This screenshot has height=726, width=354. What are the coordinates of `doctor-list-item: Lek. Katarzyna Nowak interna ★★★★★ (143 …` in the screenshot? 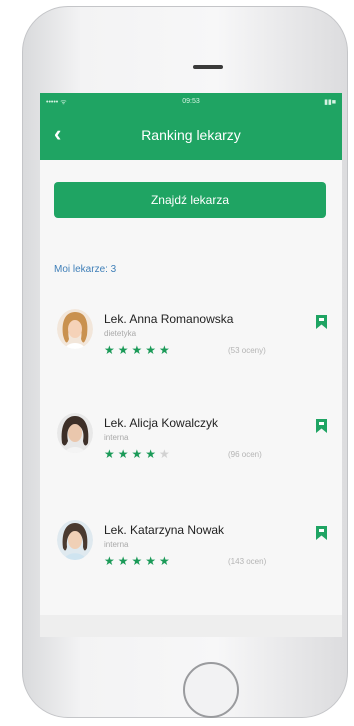 It's located at (191, 555).